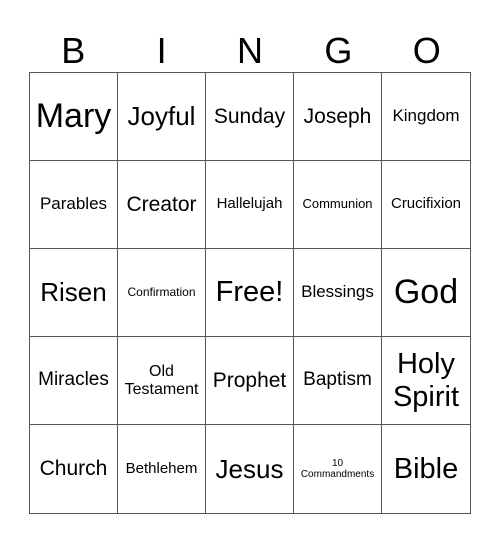 The height and width of the screenshot is (544, 500). I want to click on bingo-header: B I N G O, so click(250, 51).